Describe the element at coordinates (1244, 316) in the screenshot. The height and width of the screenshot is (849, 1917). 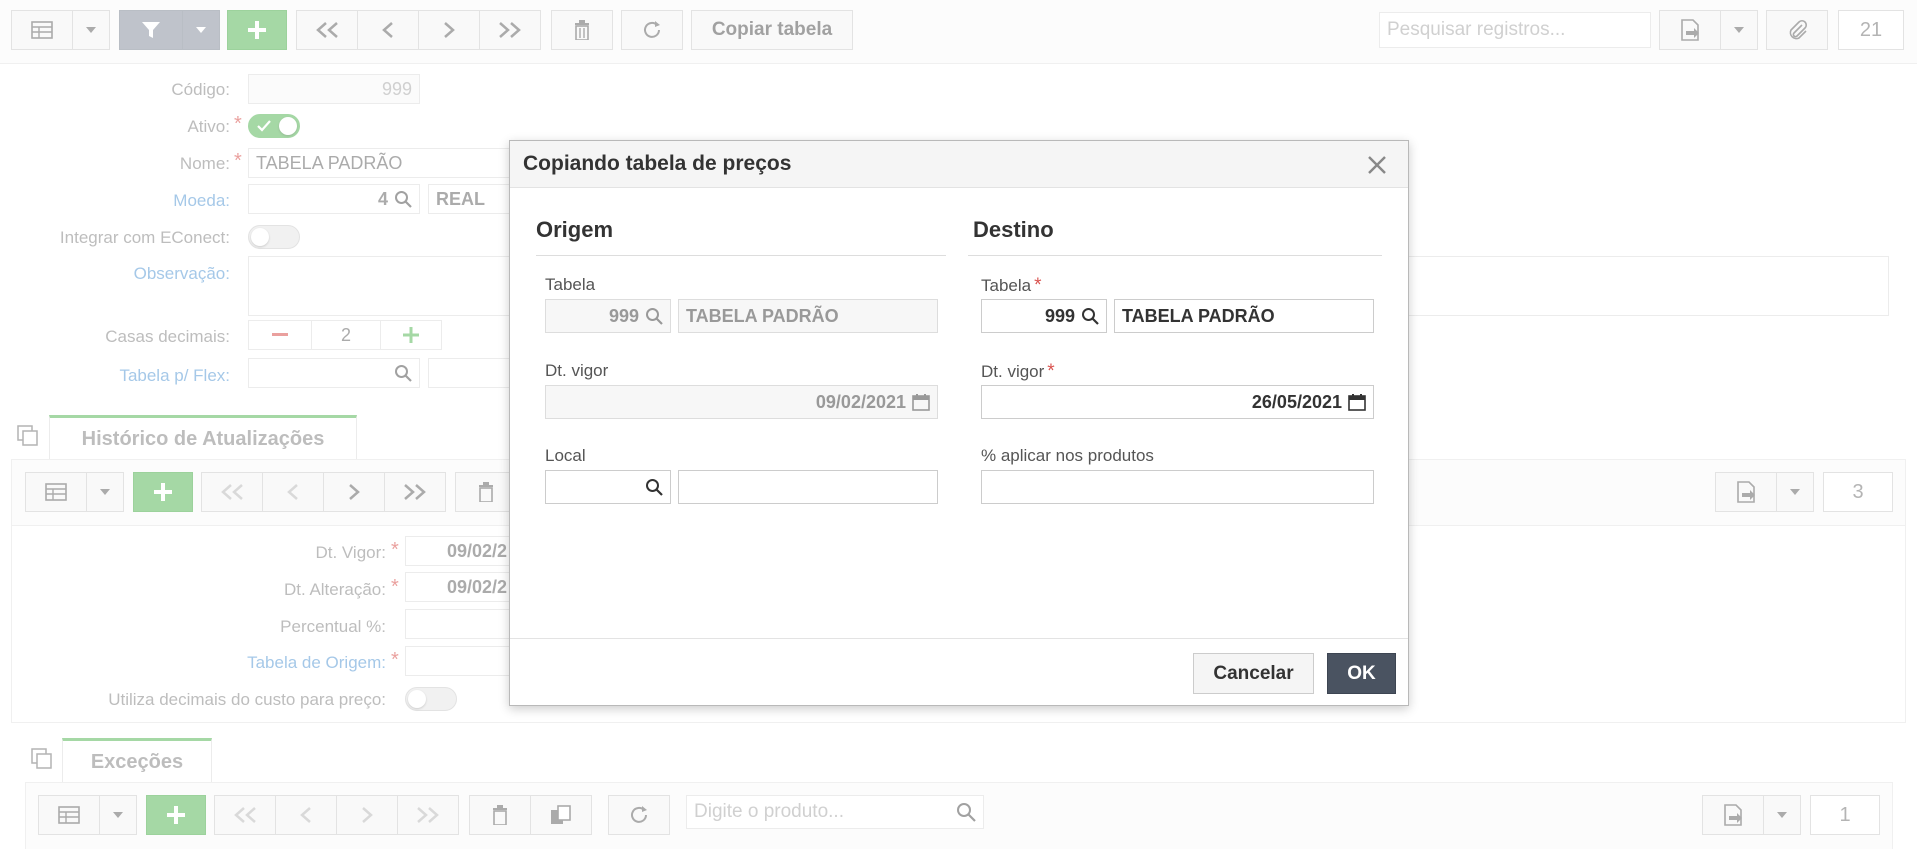
I see `destino-tabela-name-field: TABELA PADRÃO` at that location.